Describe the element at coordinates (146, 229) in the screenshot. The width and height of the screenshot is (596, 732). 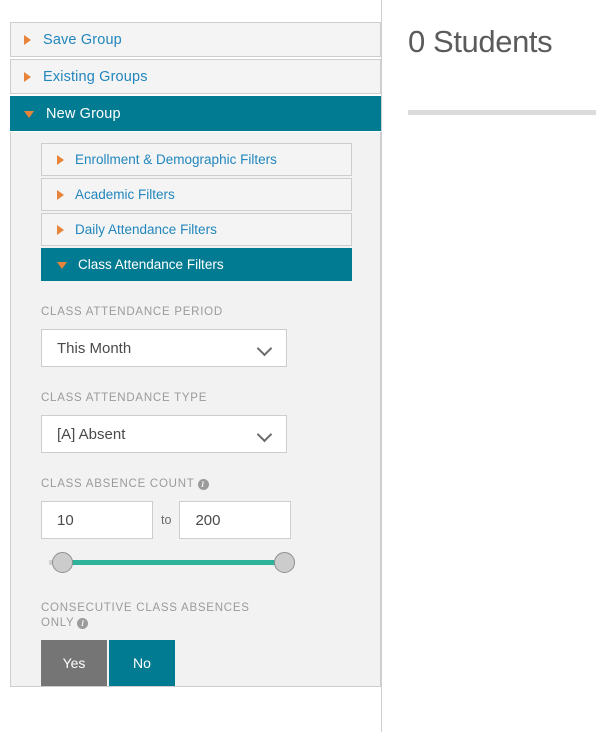
I see `accordion-daily-attendance-filters-label: Daily Attendance Filters` at that location.